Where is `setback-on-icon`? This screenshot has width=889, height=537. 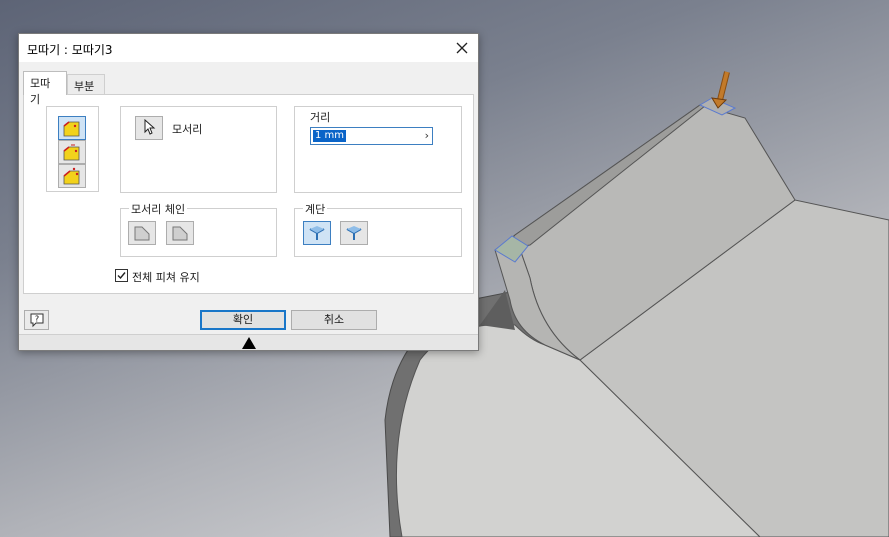 setback-on-icon is located at coordinates (317, 233).